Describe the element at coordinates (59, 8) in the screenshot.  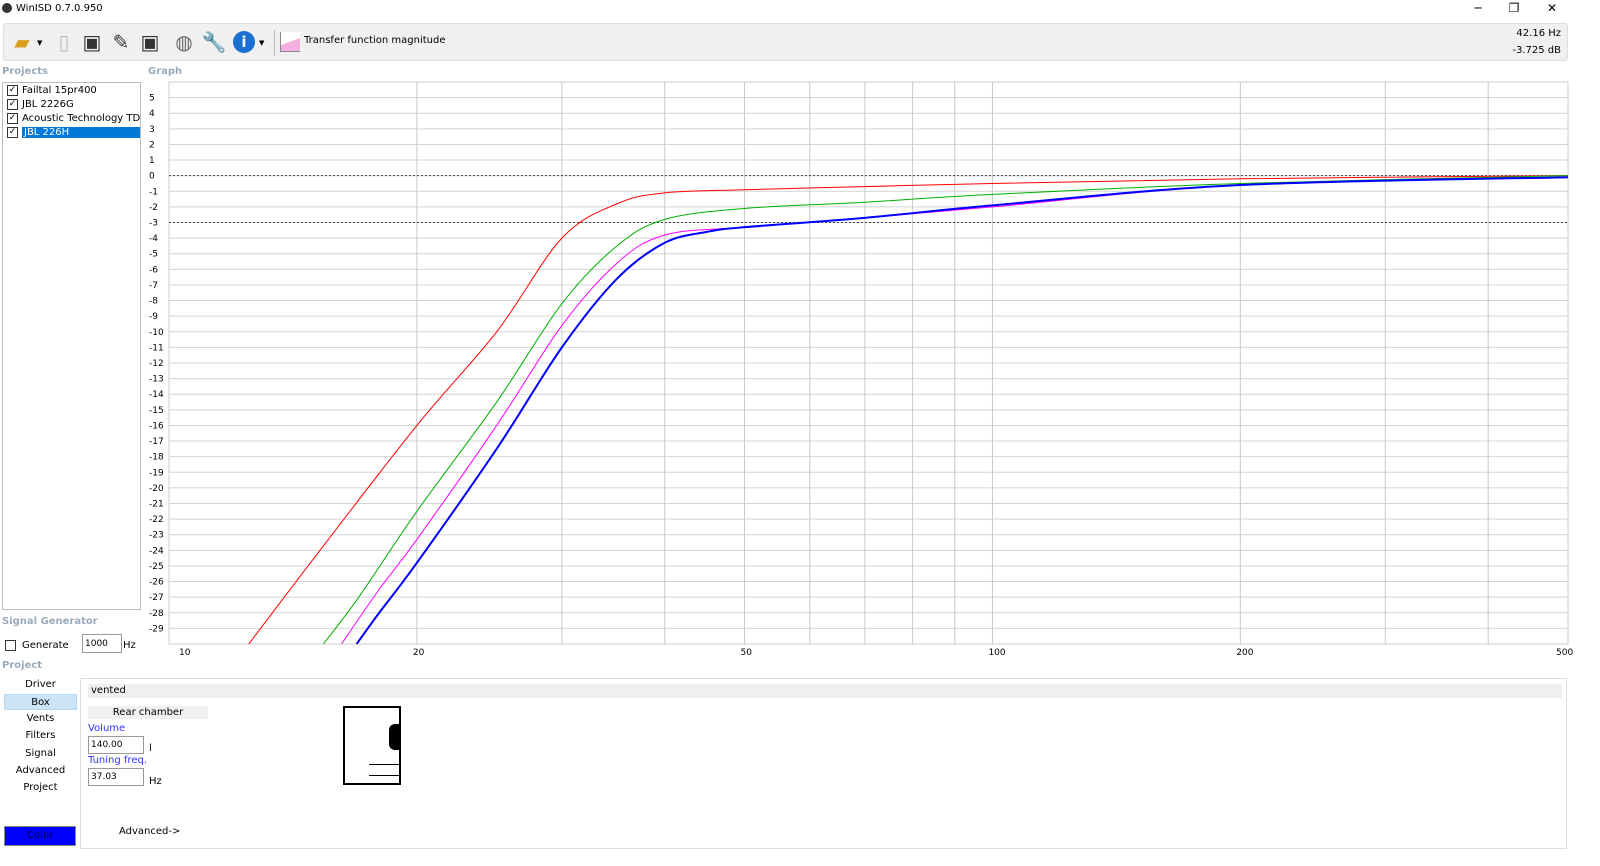
I see `window-title: WinISD 0.7.0.950` at that location.